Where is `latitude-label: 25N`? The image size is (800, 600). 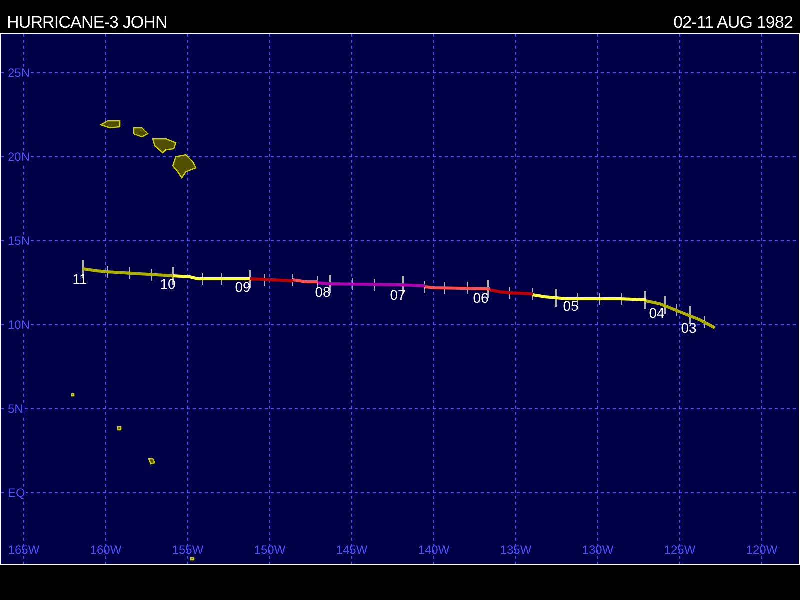
latitude-label: 25N is located at coordinates (19, 73).